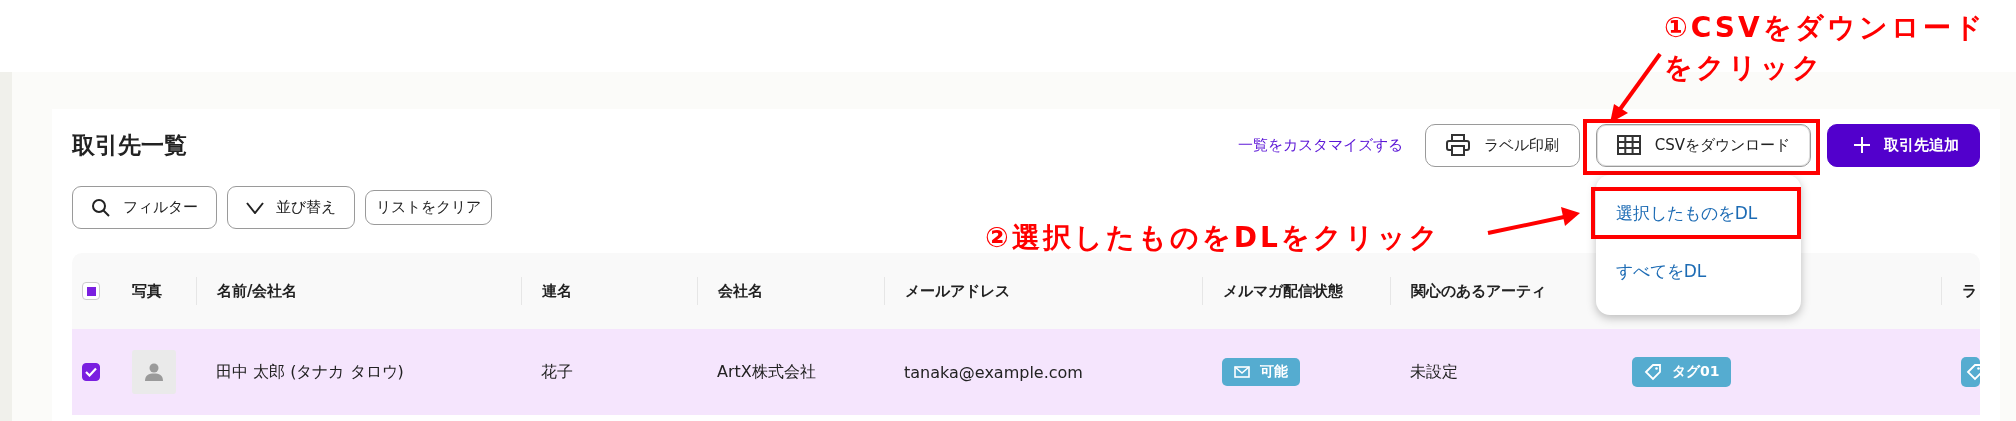 The image size is (2016, 421). I want to click on table-cell: tanaka@example.com, so click(993, 372).